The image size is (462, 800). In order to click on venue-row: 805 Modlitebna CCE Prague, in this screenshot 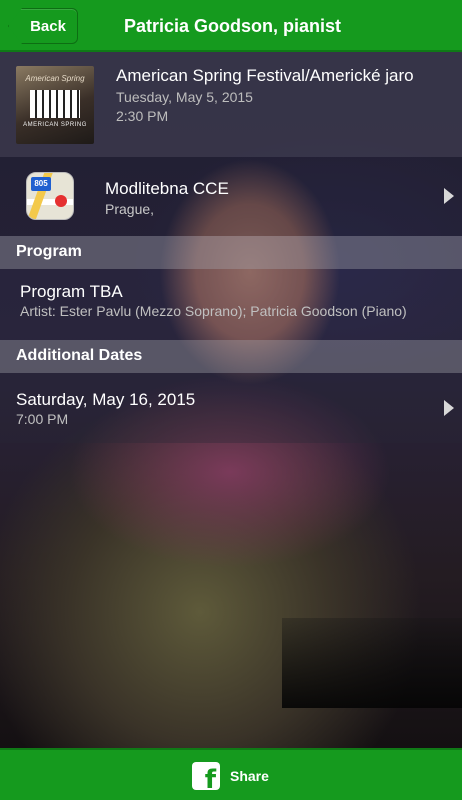, I will do `click(231, 196)`.